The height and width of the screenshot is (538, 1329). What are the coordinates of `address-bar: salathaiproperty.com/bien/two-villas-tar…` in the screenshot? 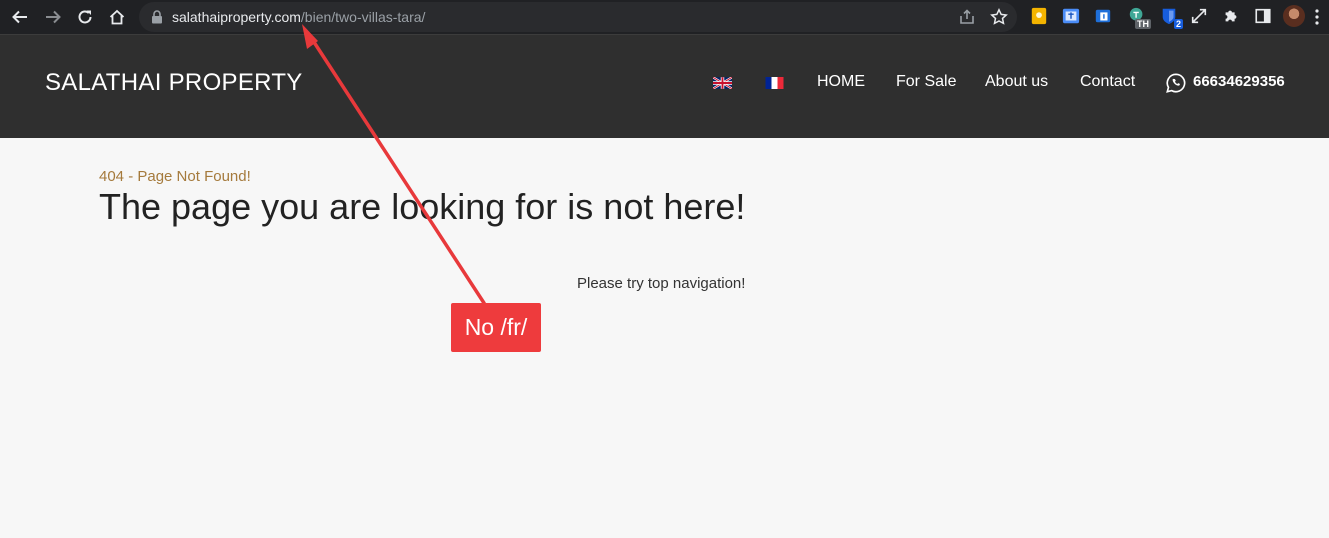 It's located at (578, 17).